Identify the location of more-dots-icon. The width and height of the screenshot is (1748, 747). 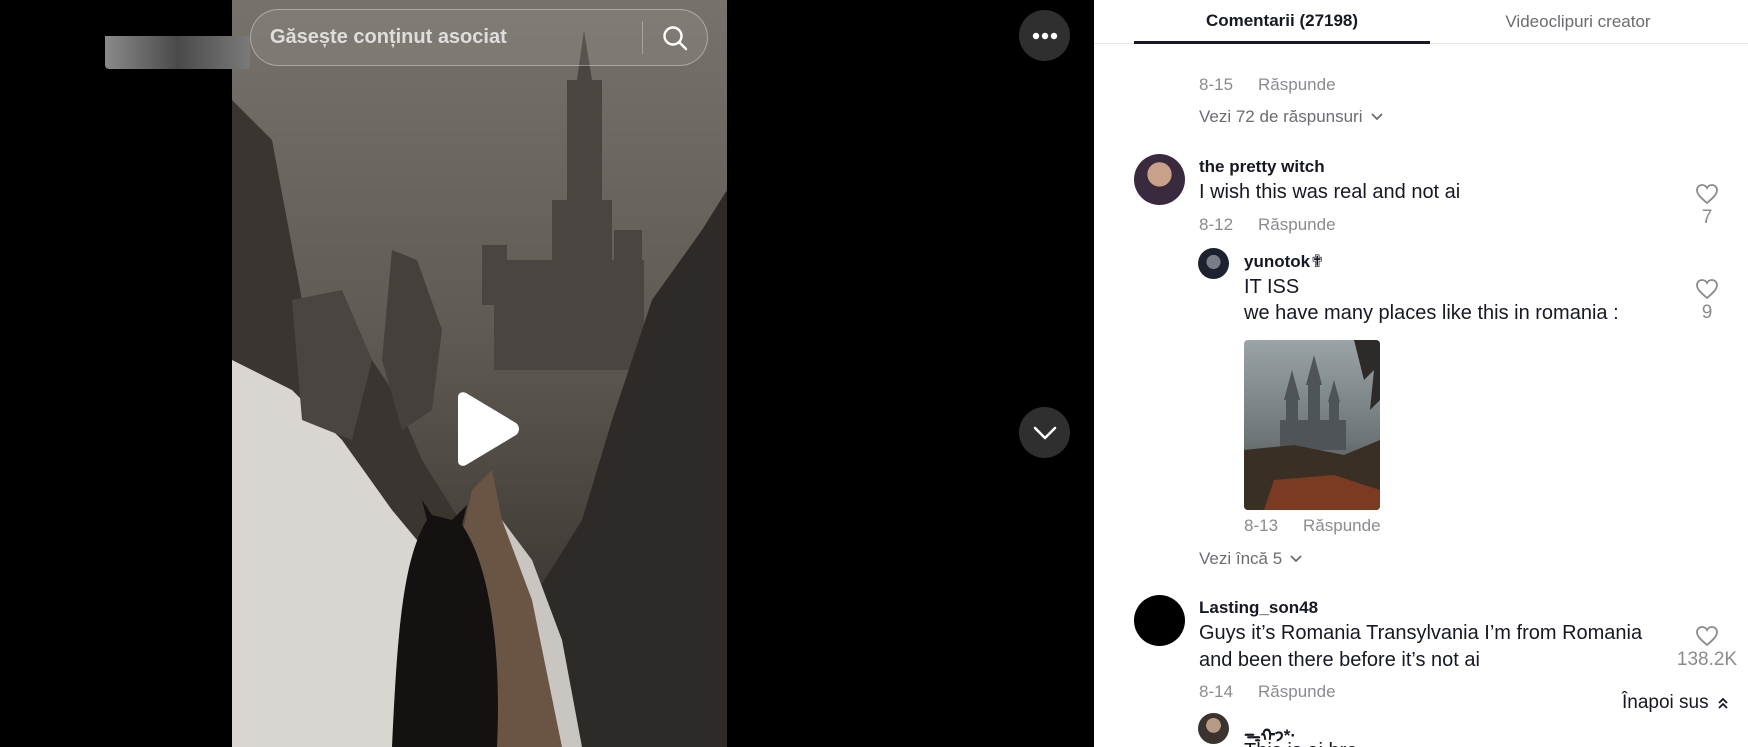
(1044, 35).